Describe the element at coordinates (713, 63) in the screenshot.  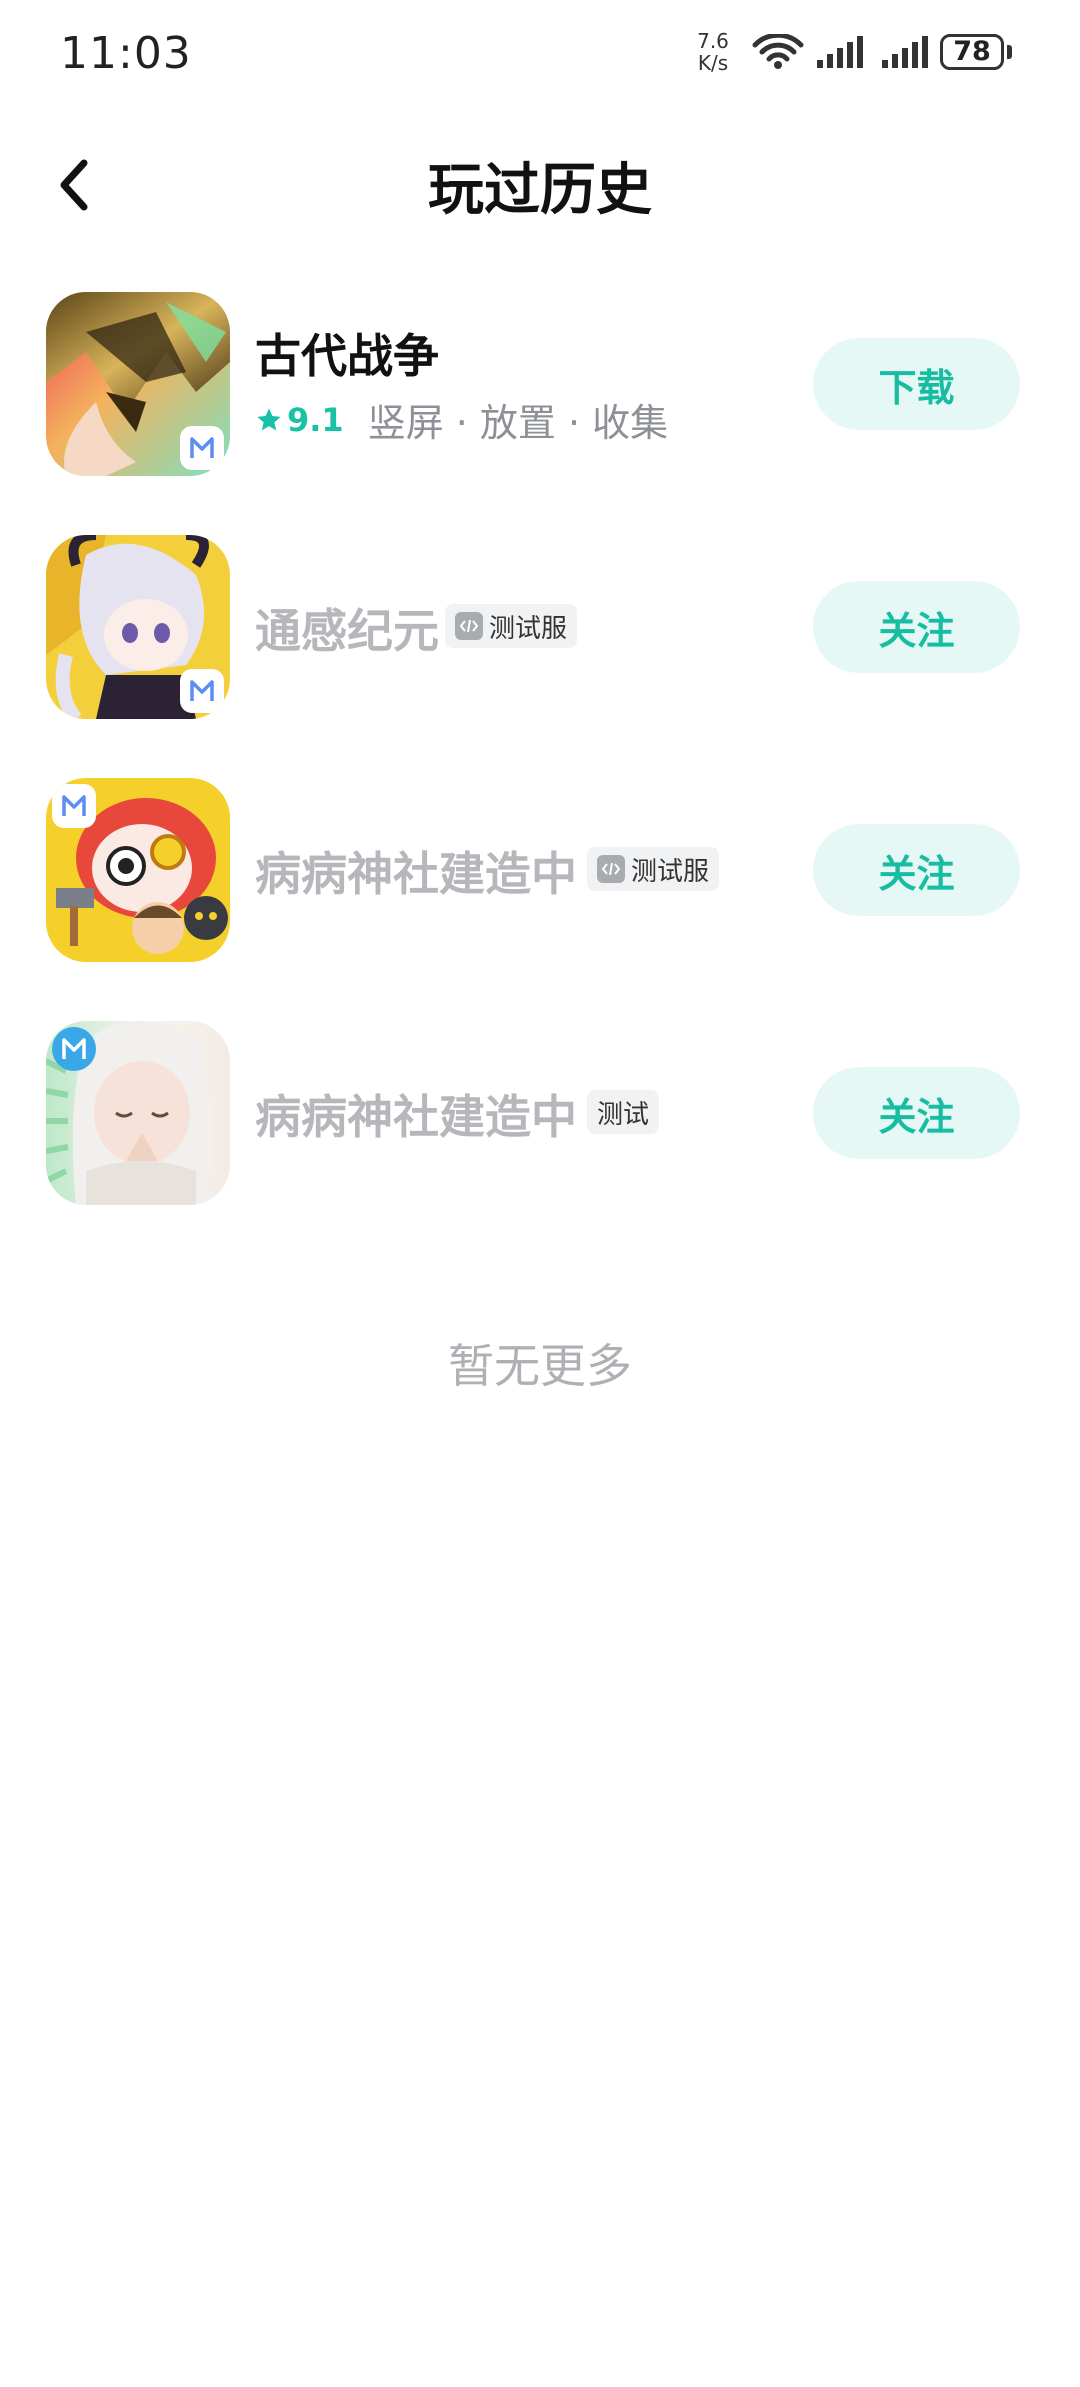
I see `network-speed-unit: K/s` at that location.